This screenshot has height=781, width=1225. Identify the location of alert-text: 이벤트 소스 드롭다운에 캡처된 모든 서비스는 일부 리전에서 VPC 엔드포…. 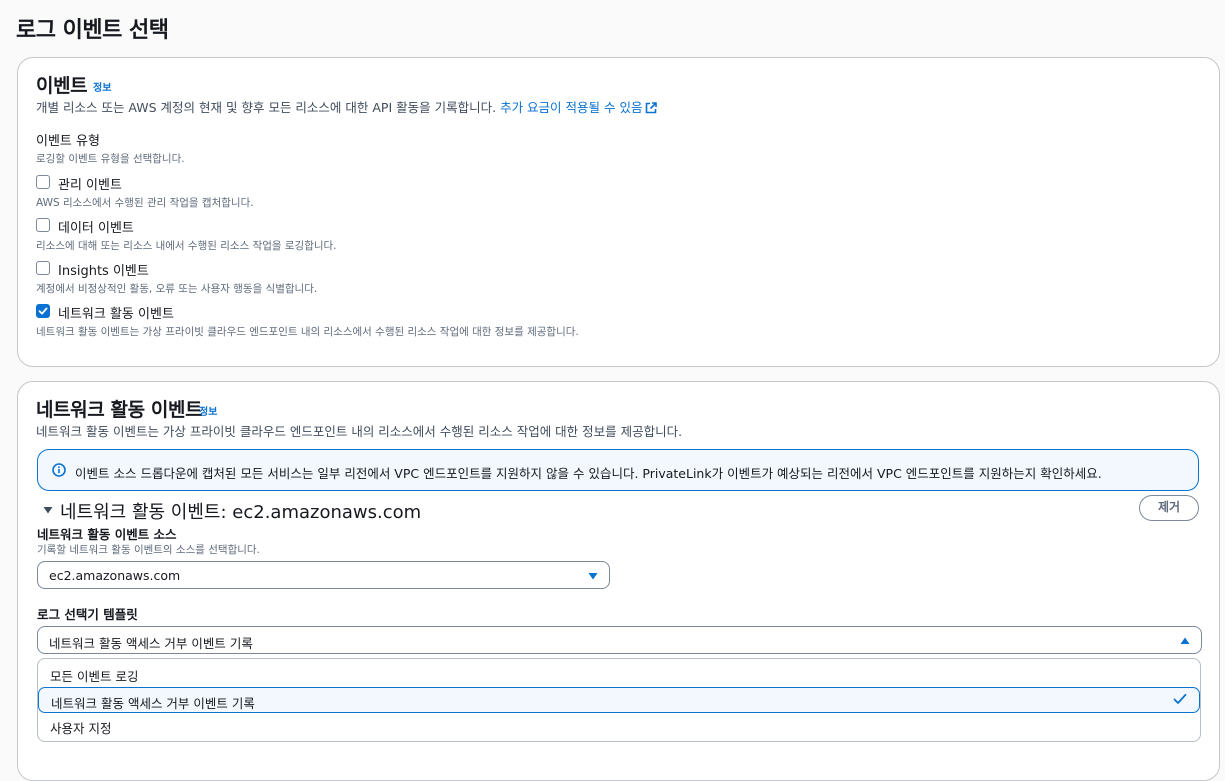
(588, 473).